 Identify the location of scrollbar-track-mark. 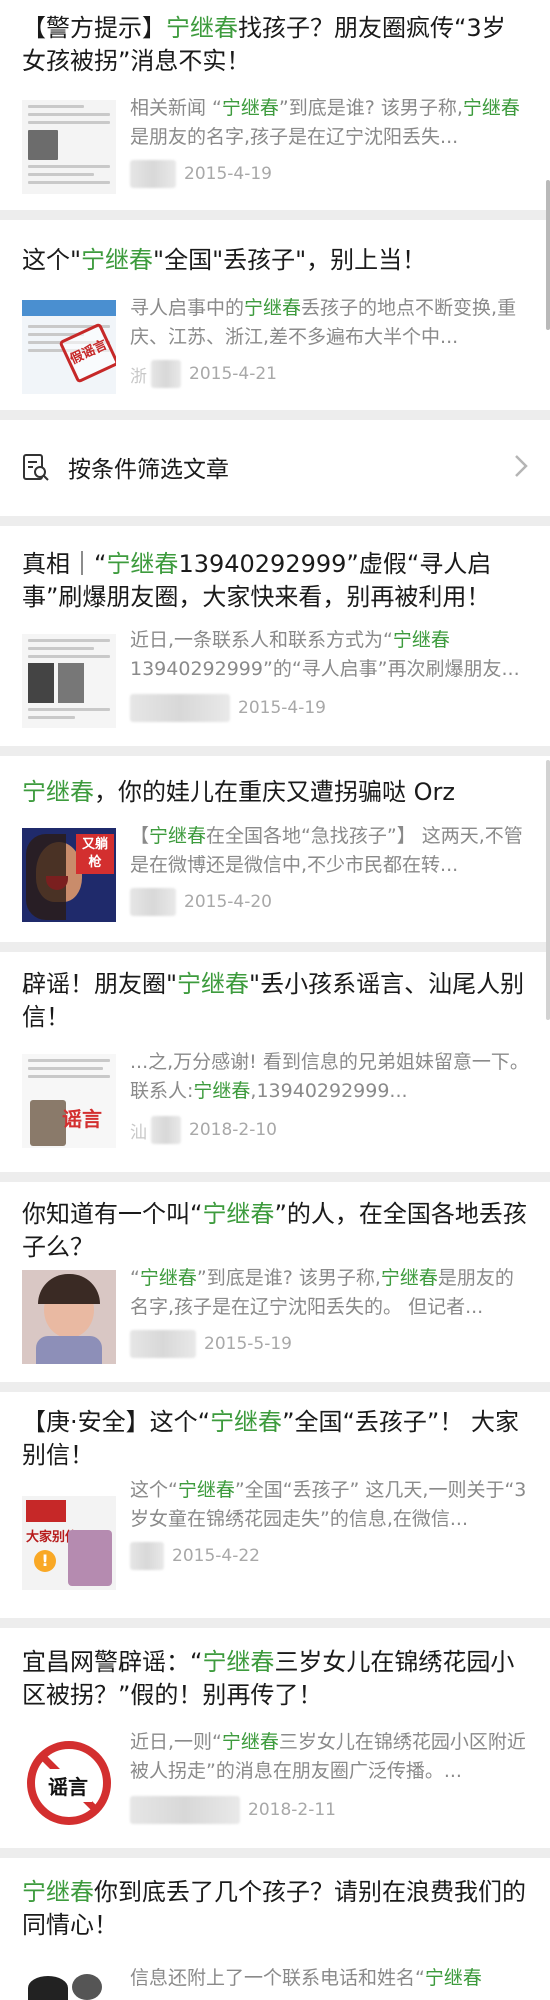
(548, 890).